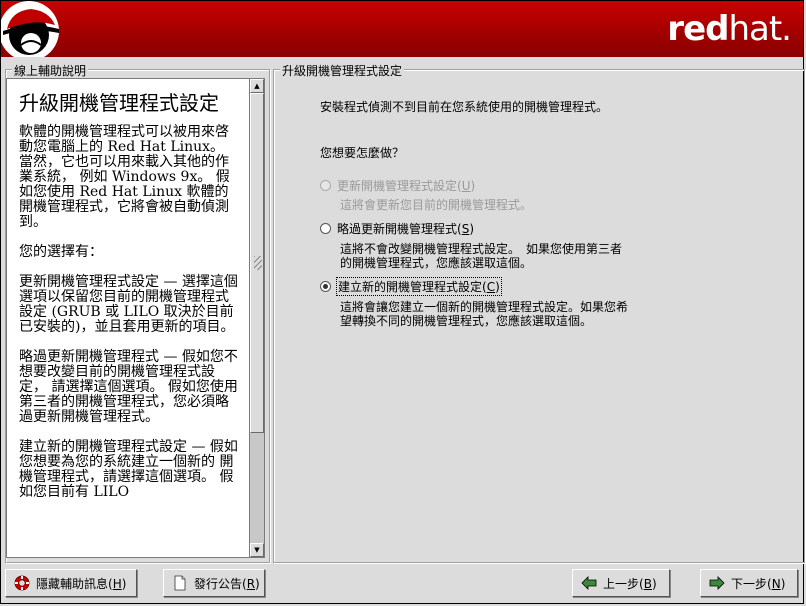 The width and height of the screenshot is (806, 606). What do you see at coordinates (61, 252) in the screenshot?
I see `help-paragraph: 您的選擇有：` at bounding box center [61, 252].